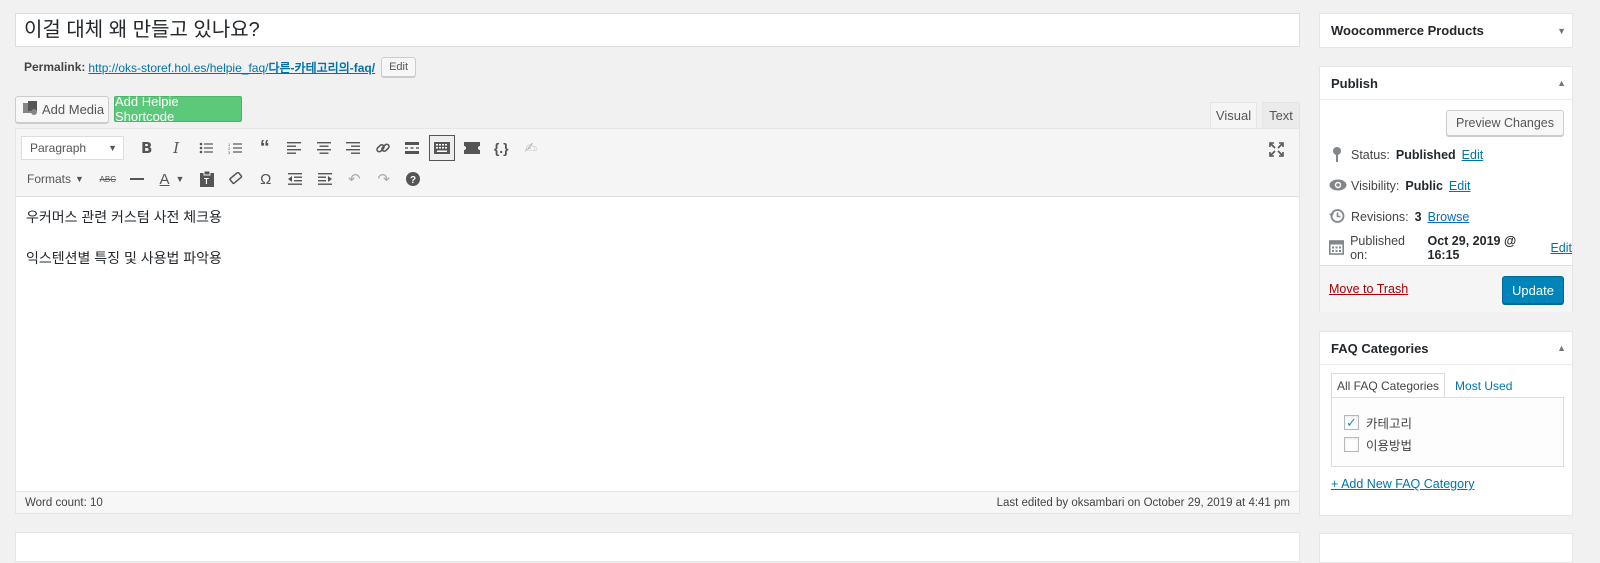 The width and height of the screenshot is (1600, 563). I want to click on preview-changes-button: Preview Changes, so click(1505, 123).